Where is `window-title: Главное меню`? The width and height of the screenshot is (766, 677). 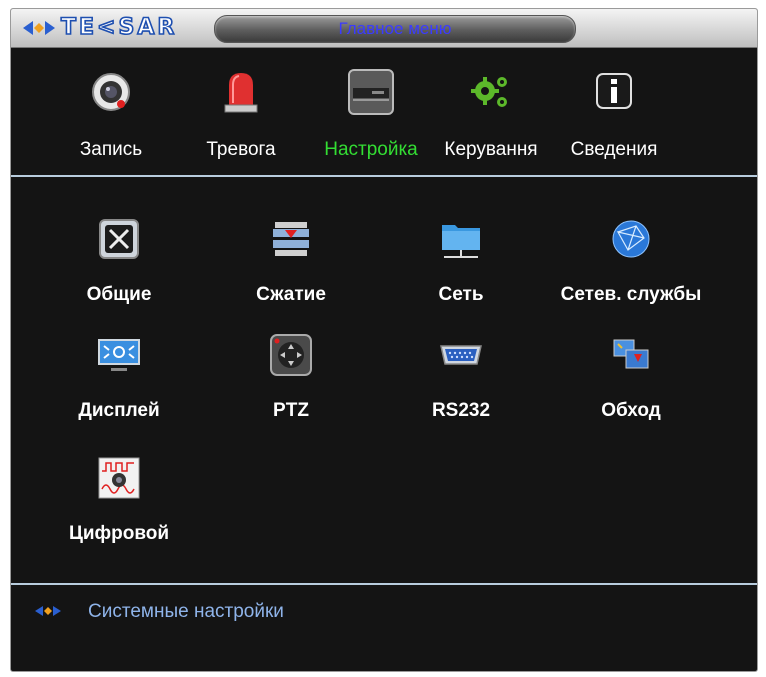
window-title: Главное меню is located at coordinates (395, 28).